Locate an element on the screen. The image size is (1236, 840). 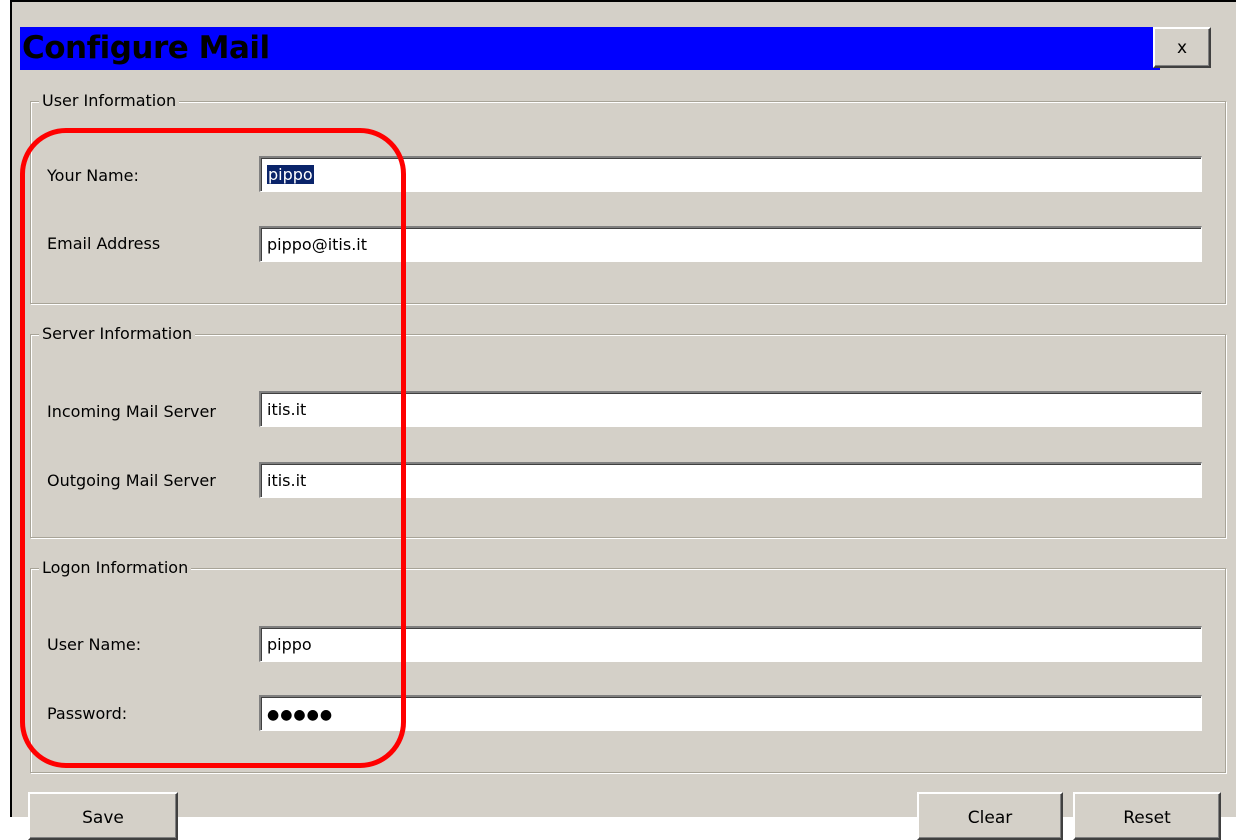
incoming-mail-server-label: Incoming Mail Server is located at coordinates (131, 411).